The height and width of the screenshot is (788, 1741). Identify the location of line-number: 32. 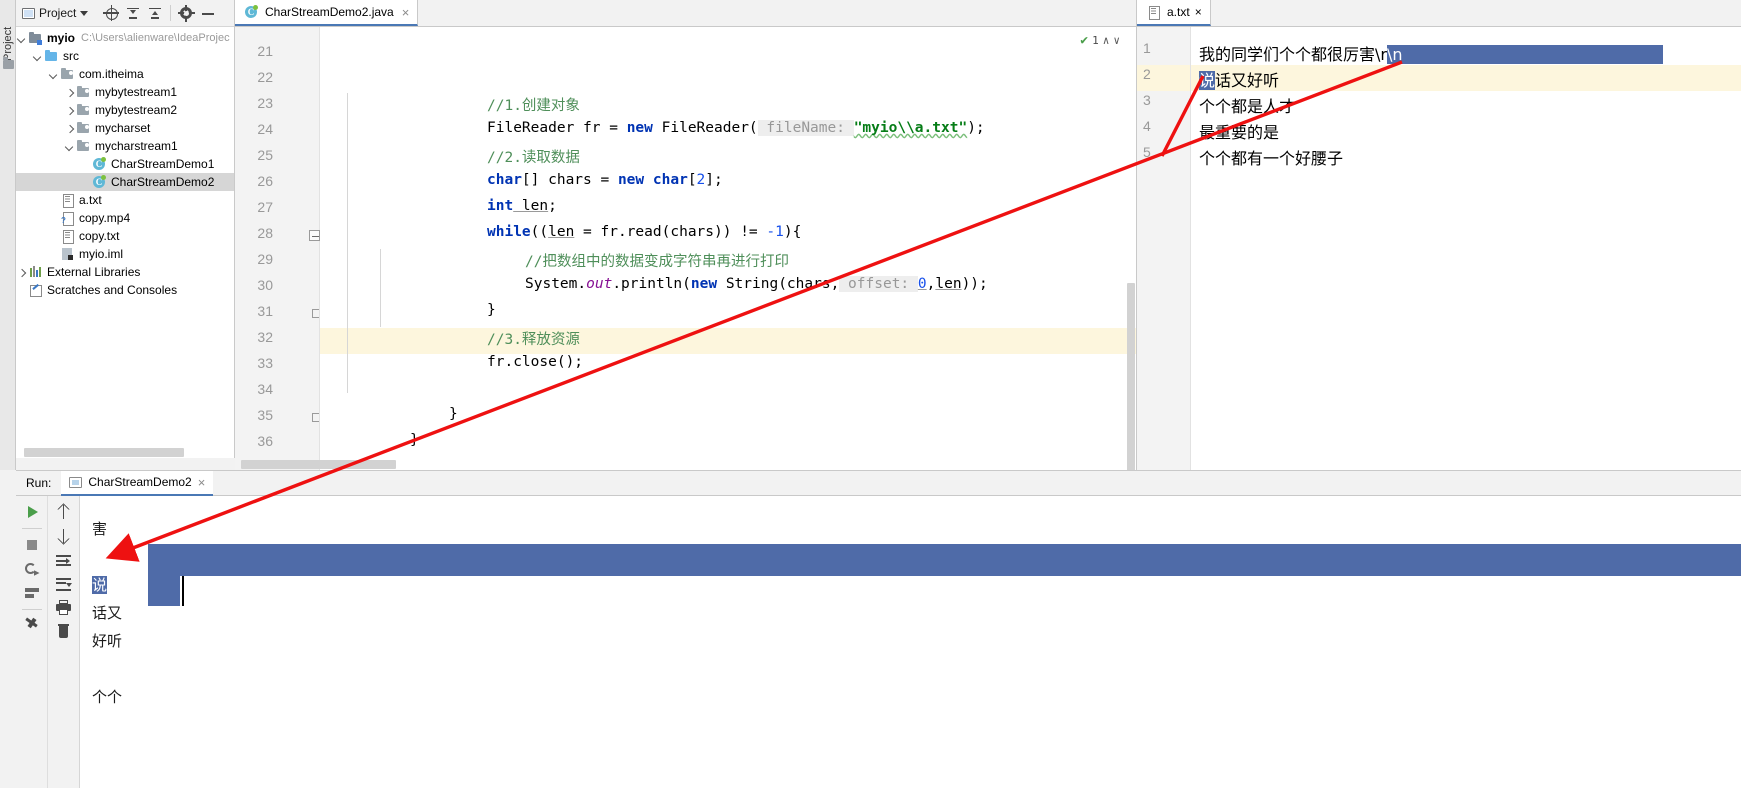
(265, 337).